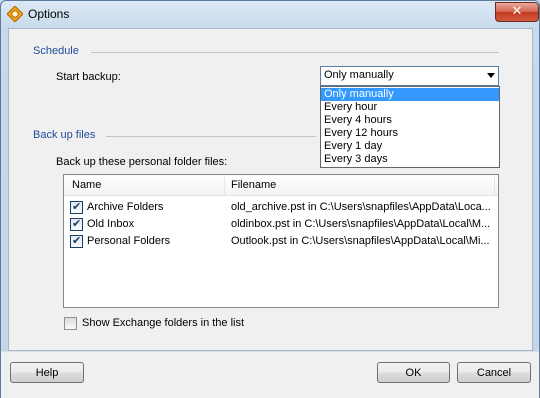 This screenshot has width=540, height=398. I want to click on close-button: ✕, so click(517, 12).